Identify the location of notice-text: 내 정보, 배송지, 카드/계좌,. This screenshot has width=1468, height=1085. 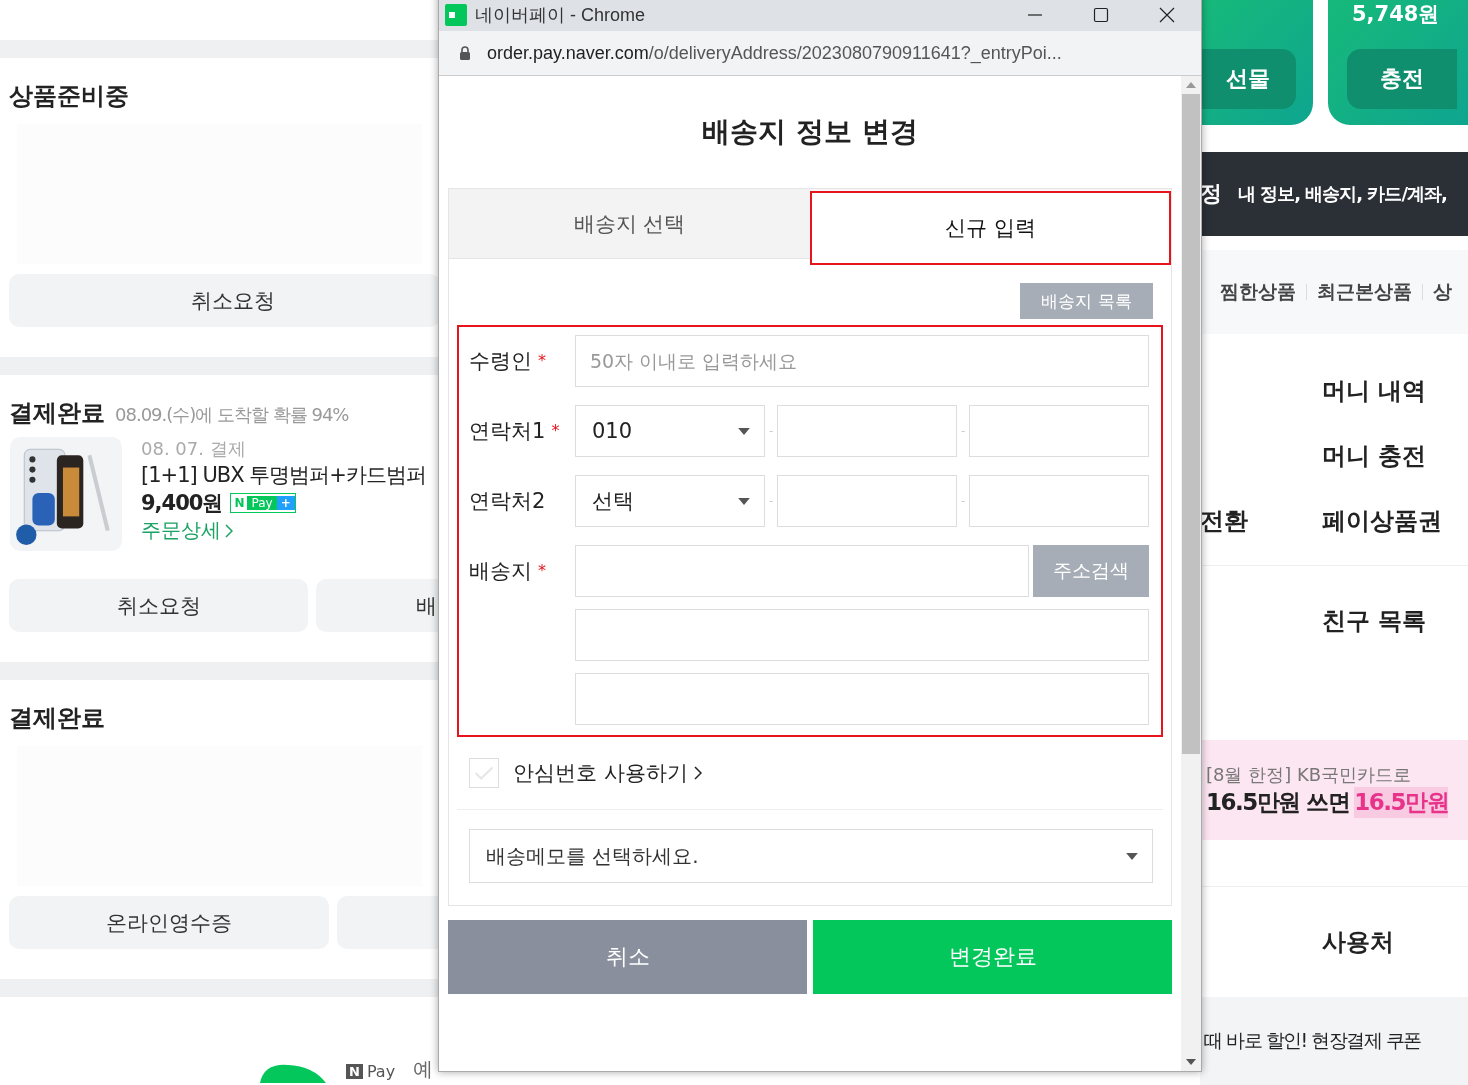
(1342, 194).